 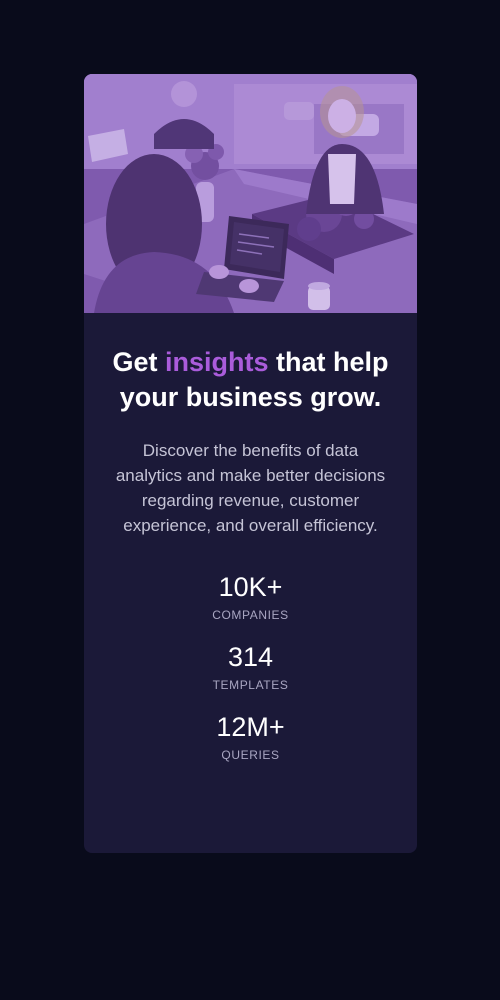 What do you see at coordinates (250, 685) in the screenshot?
I see `stat-label: TEMPLATES` at bounding box center [250, 685].